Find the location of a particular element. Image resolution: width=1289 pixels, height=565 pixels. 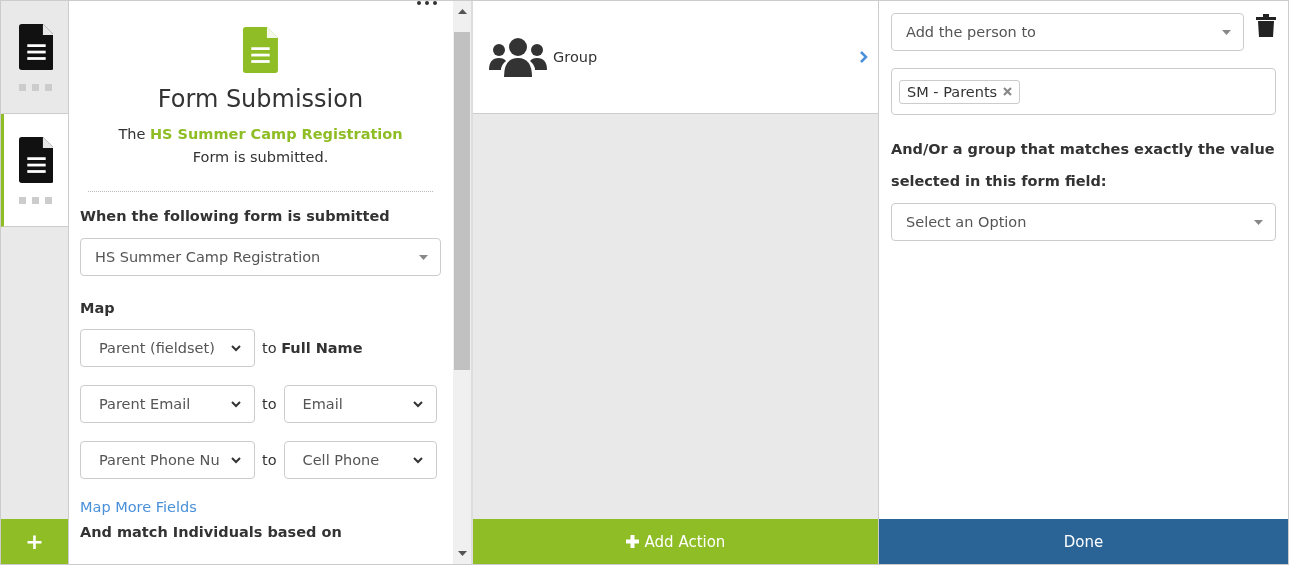

trash-icon is located at coordinates (1266, 25).